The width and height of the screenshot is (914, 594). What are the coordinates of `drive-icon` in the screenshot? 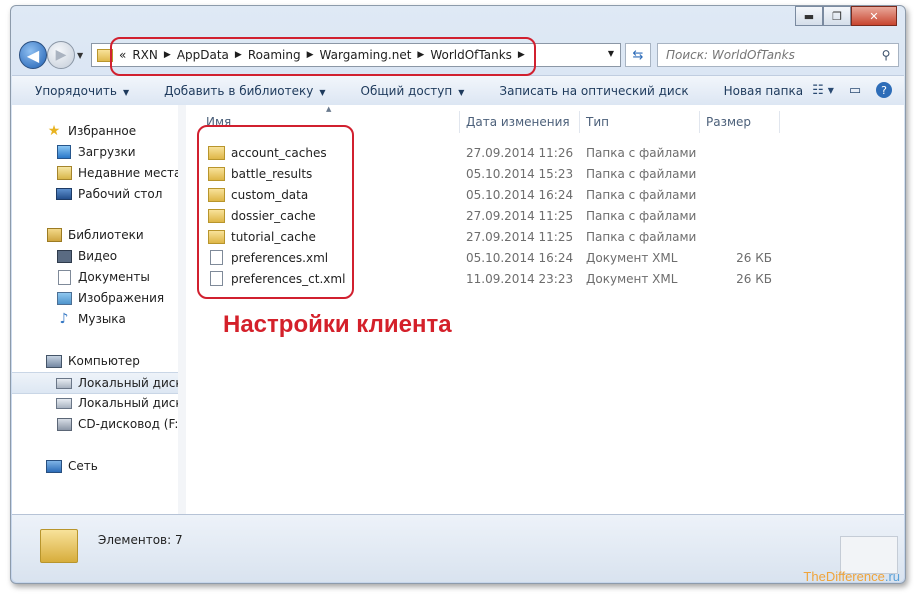 It's located at (64, 403).